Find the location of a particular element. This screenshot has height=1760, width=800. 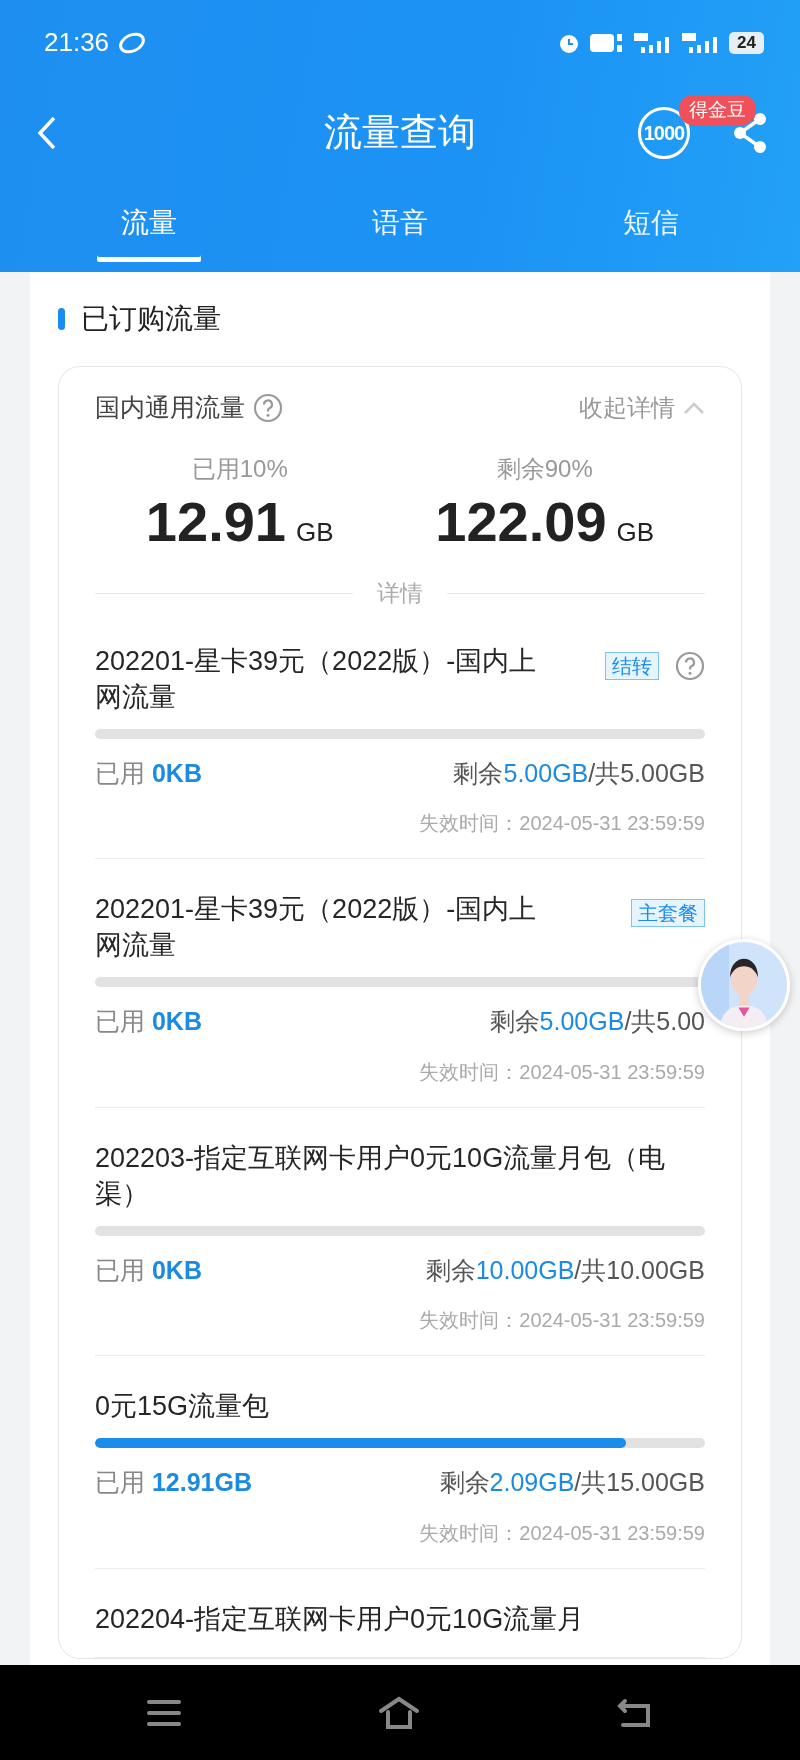

status-time: 21:36 is located at coordinates (77, 42).